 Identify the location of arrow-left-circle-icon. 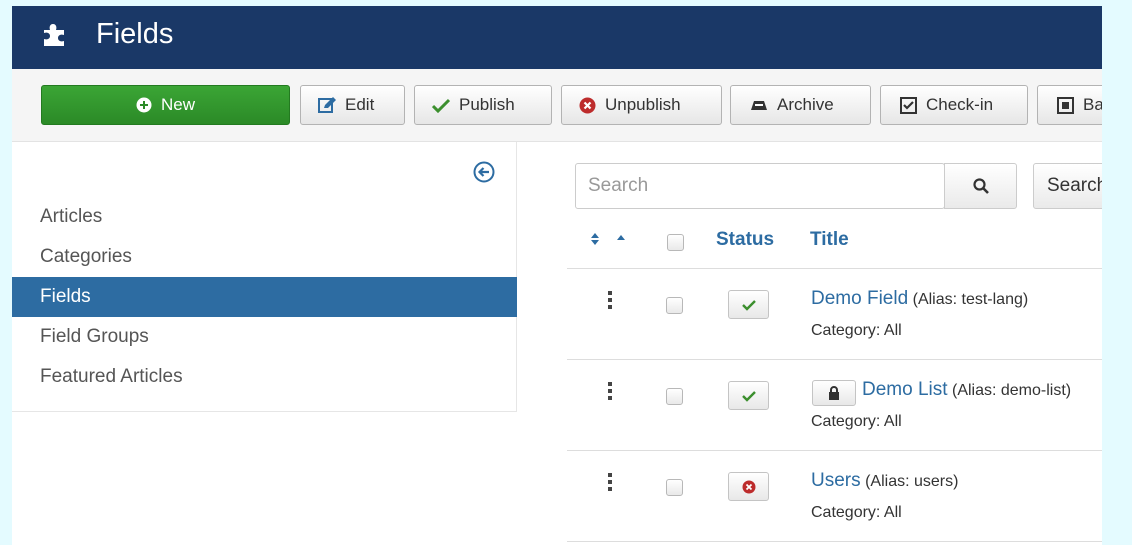
(484, 172).